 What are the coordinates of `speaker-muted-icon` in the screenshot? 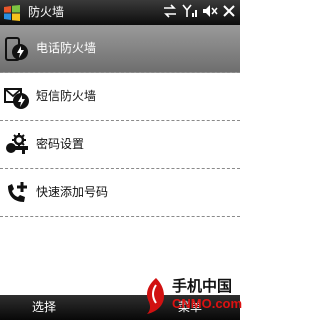 It's located at (210, 12).